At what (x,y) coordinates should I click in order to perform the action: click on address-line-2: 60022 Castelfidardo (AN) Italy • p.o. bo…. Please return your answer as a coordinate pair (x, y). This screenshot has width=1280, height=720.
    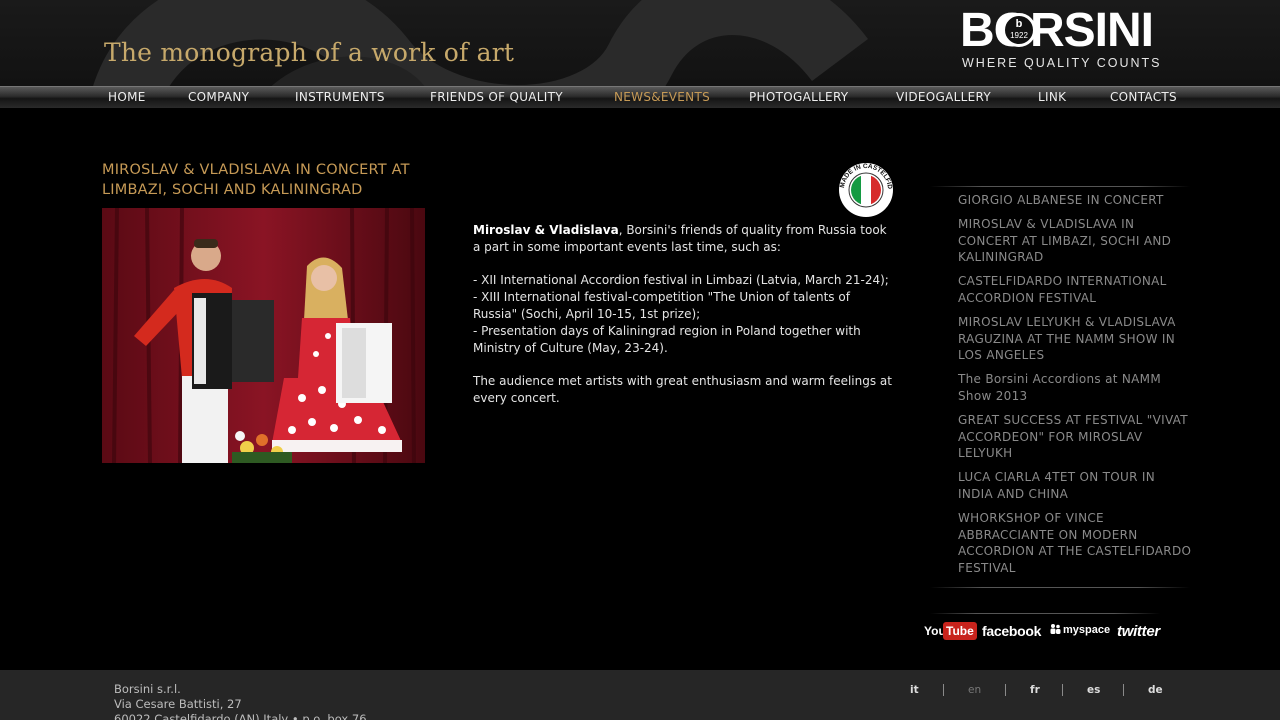
    Looking at the image, I should click on (240, 716).